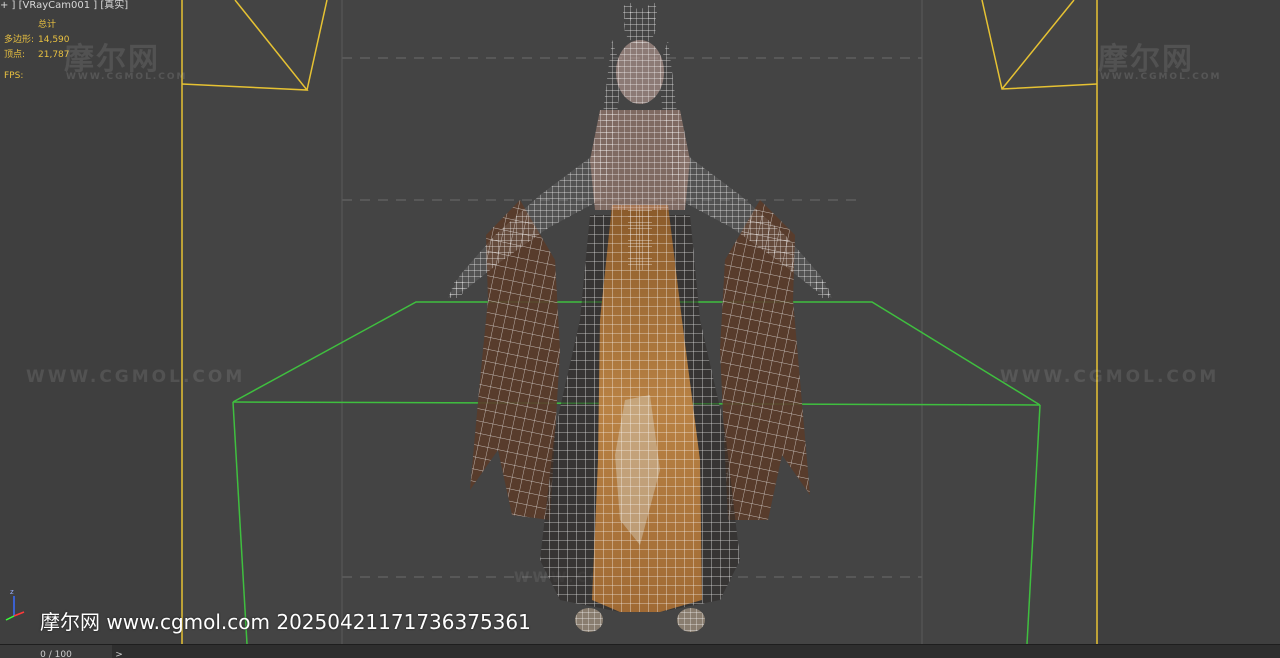 Image resolution: width=1280 pixels, height=658 pixels. What do you see at coordinates (37, 55) in the screenshot?
I see `stats-vertices: 顶点: 21,787` at bounding box center [37, 55].